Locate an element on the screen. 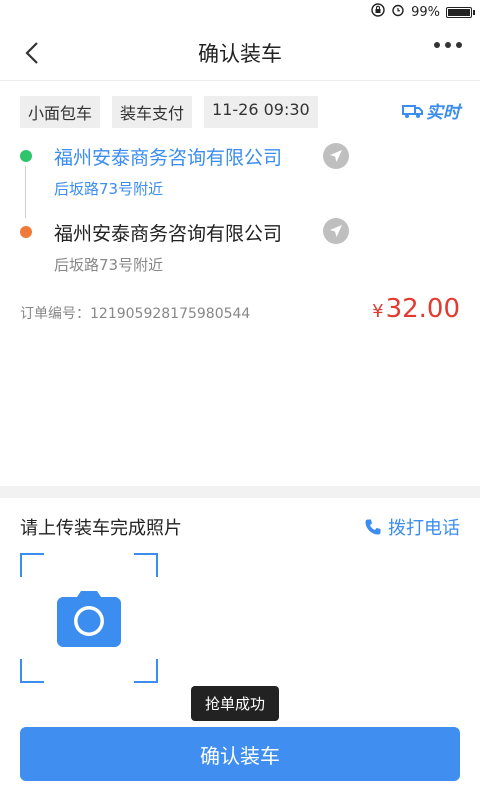 The width and height of the screenshot is (480, 800). order-tags: 小面包车 装车支付 11-26 09:30 is located at coordinates (169, 112).